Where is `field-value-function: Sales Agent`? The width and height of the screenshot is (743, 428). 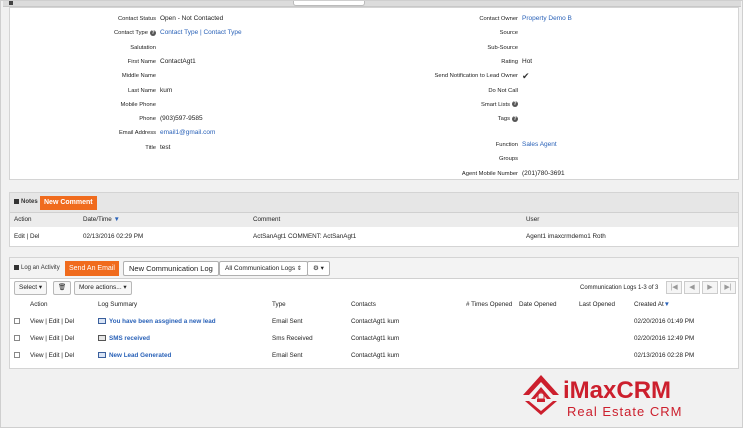
field-value-function: Sales Agent is located at coordinates (539, 145).